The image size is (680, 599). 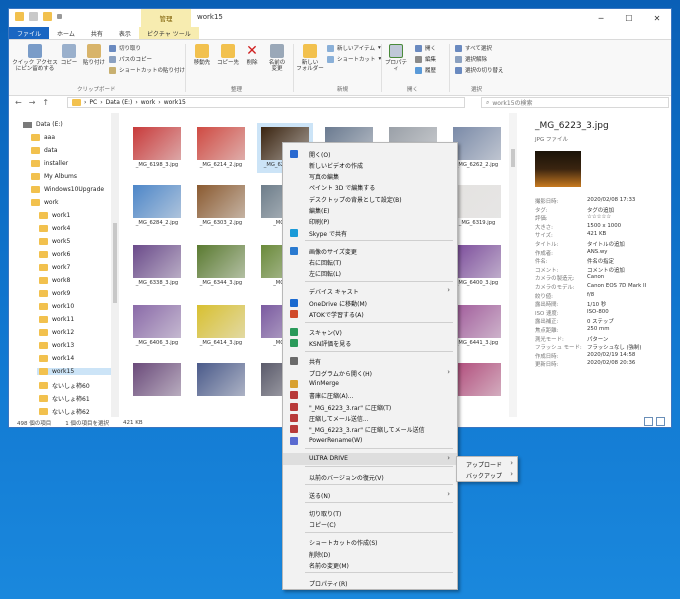 What do you see at coordinates (595, 278) in the screenshot?
I see `details-value: Canon` at bounding box center [595, 278].